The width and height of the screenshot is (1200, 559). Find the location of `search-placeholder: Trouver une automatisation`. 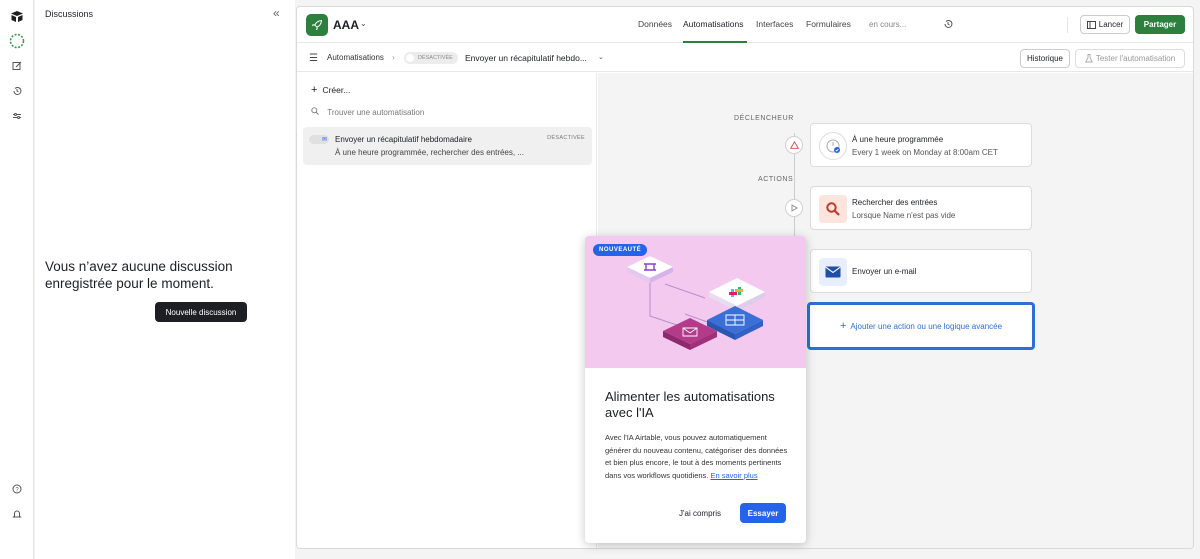

search-placeholder: Trouver une automatisation is located at coordinates (376, 112).